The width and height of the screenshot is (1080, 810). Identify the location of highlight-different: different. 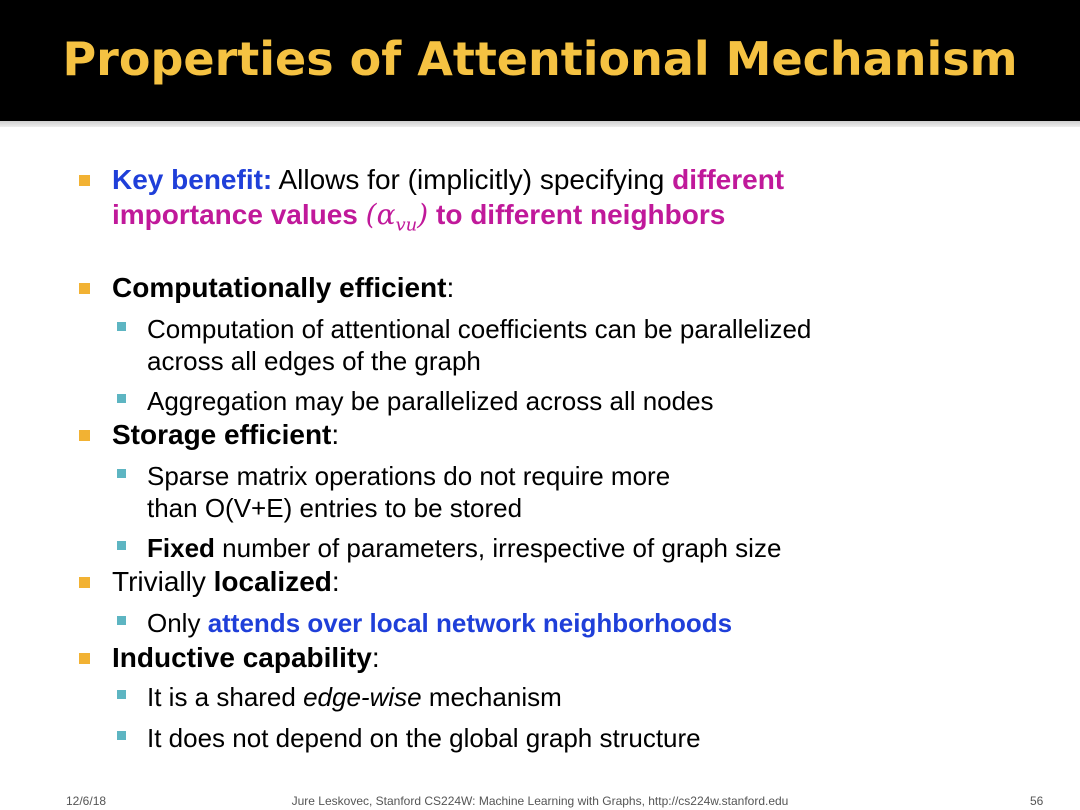
(728, 179).